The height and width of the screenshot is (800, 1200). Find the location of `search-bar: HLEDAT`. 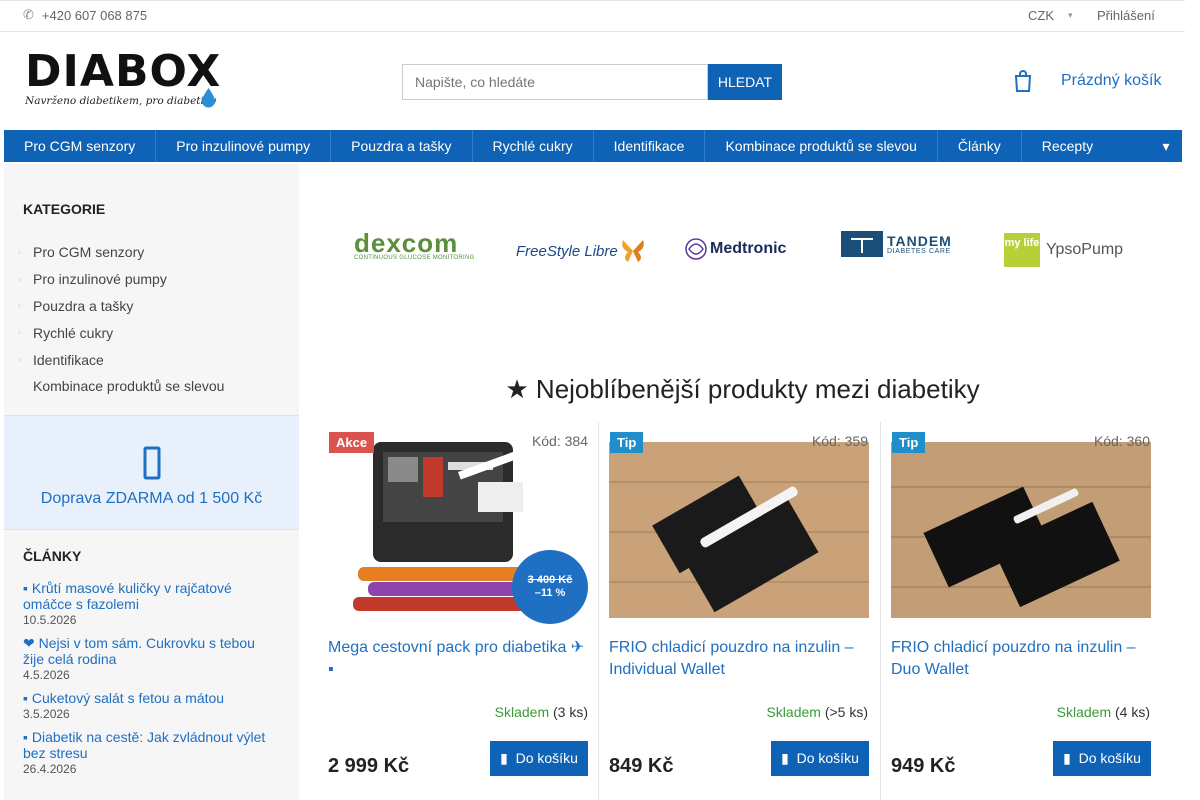

search-bar: HLEDAT is located at coordinates (592, 82).